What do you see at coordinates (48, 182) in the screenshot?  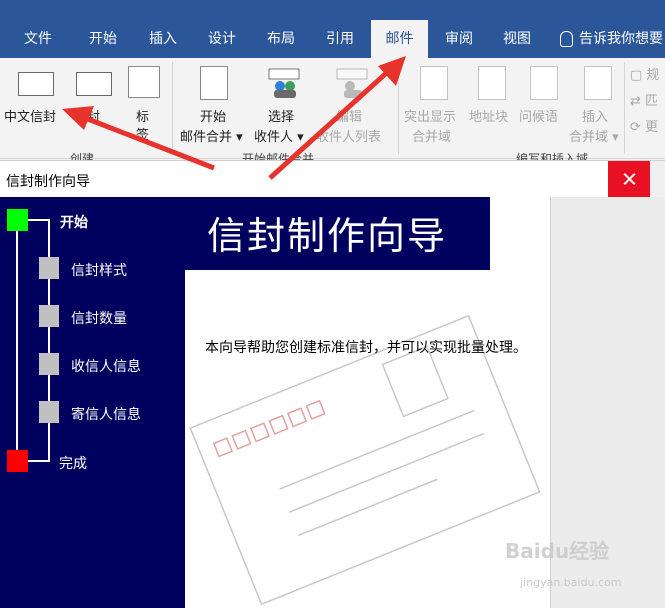 I see `dialog-title: 信封制作向导` at bounding box center [48, 182].